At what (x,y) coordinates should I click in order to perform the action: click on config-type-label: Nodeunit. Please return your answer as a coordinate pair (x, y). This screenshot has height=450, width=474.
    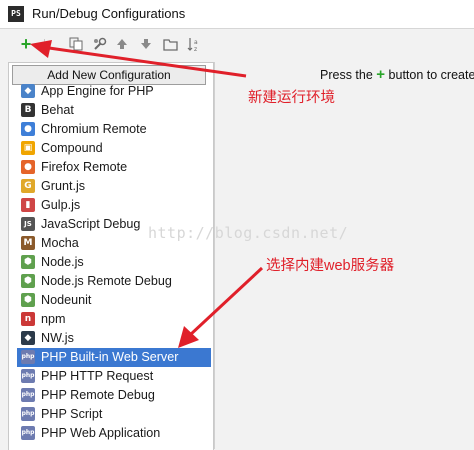
    Looking at the image, I should click on (66, 300).